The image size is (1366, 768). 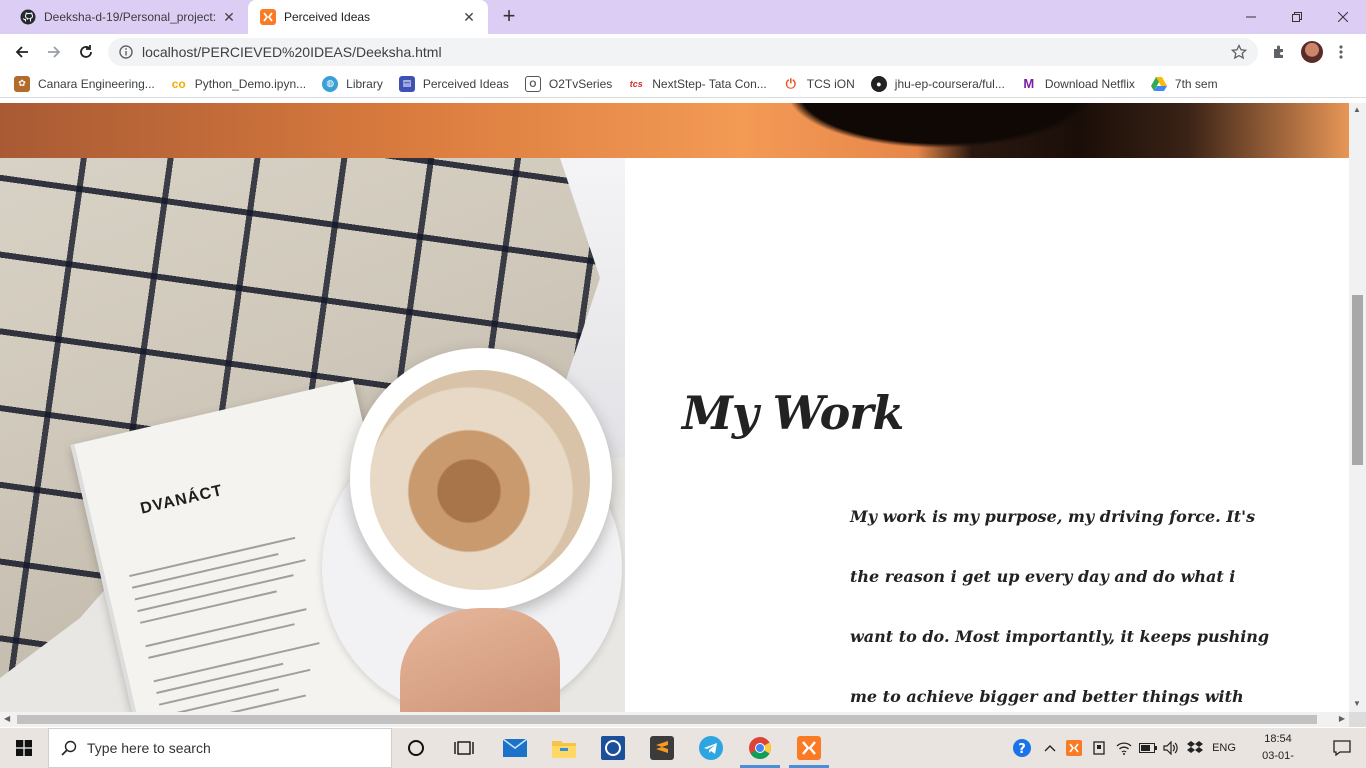 I want to click on github-icon: ●, so click(x=878, y=83).